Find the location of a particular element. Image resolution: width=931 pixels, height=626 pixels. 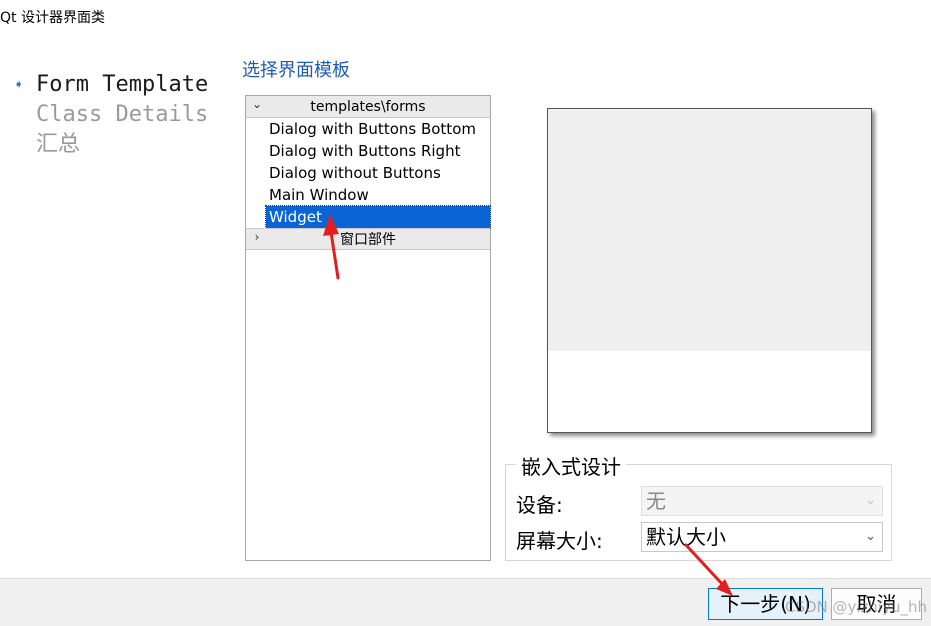

tree-group-header-templates-forms: ⌄ templates\forms is located at coordinates (368, 107).